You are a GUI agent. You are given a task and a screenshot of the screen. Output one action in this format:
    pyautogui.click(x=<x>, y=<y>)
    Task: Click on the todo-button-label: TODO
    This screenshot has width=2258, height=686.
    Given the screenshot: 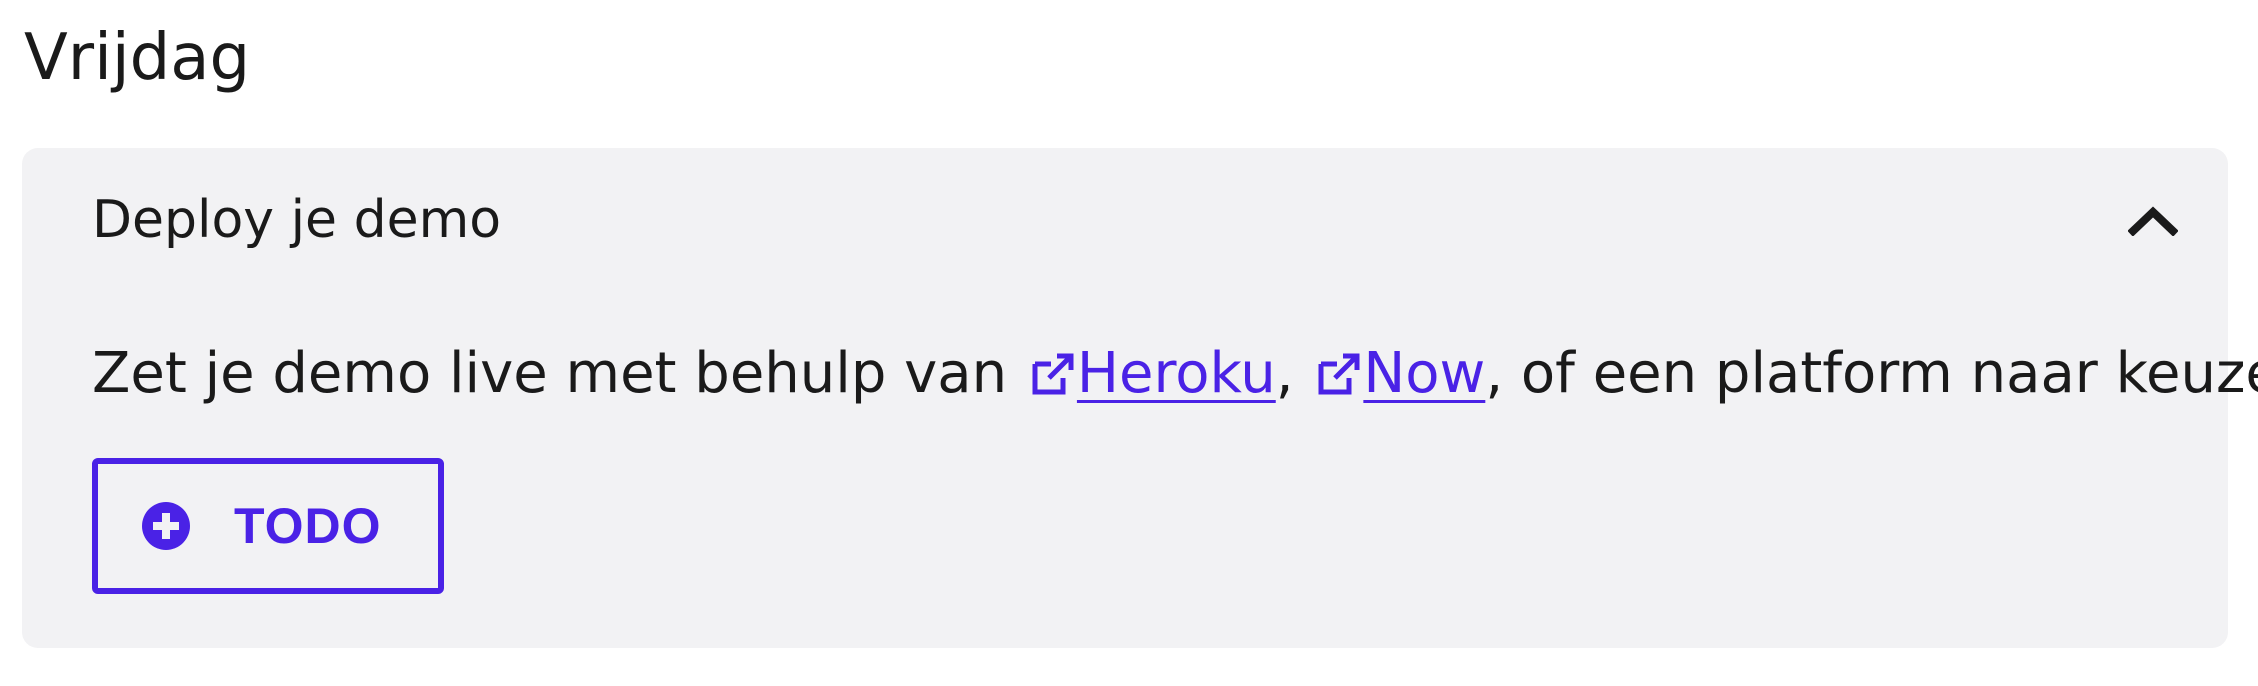 What is the action you would take?
    pyautogui.click(x=308, y=526)
    